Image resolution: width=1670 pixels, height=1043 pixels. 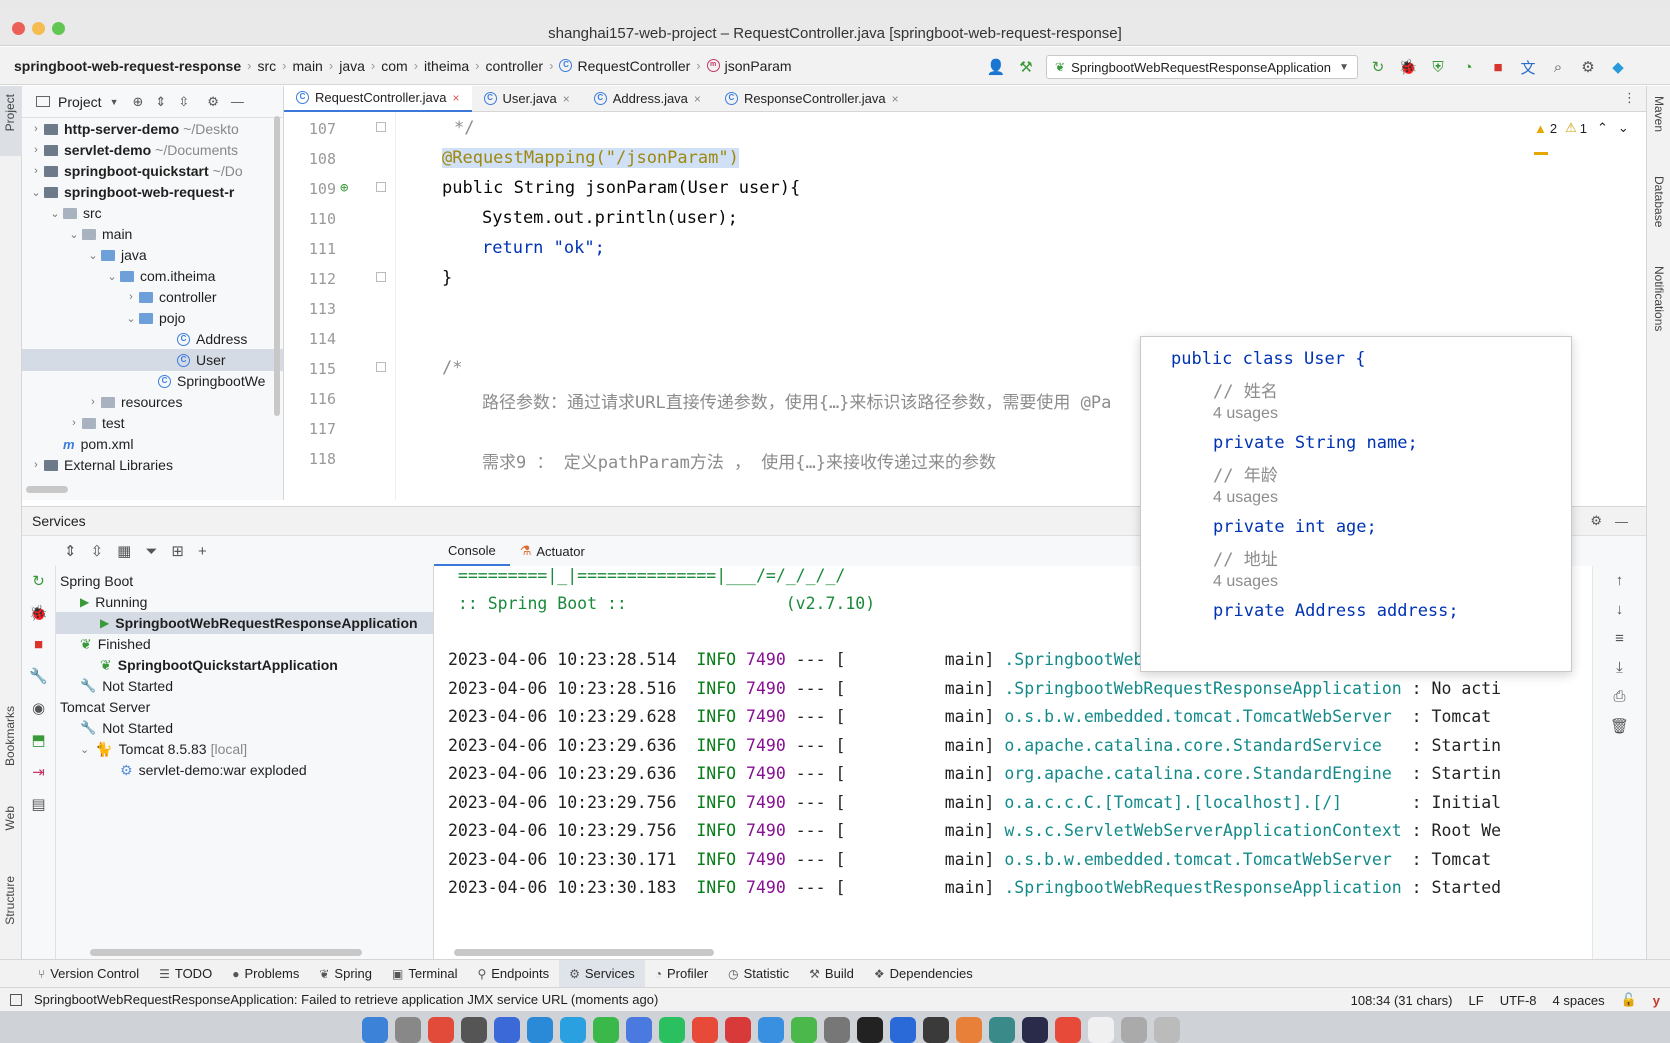 I want to click on toolbox-icon: ◆, so click(x=1618, y=67).